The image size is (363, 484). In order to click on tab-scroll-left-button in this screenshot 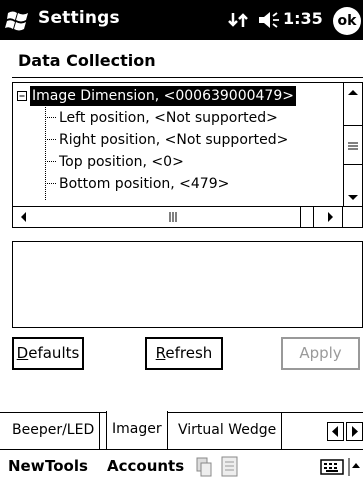, I will do `click(335, 431)`.